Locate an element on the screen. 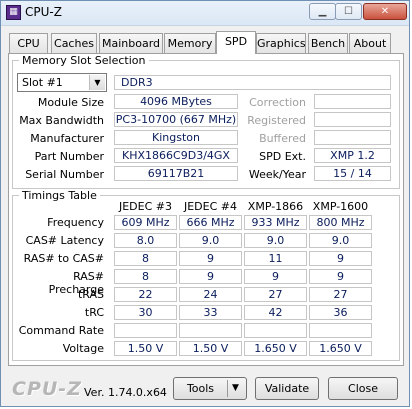 This screenshot has height=409, width=412. slot-select: Slot #1 ▼ is located at coordinates (62, 82).